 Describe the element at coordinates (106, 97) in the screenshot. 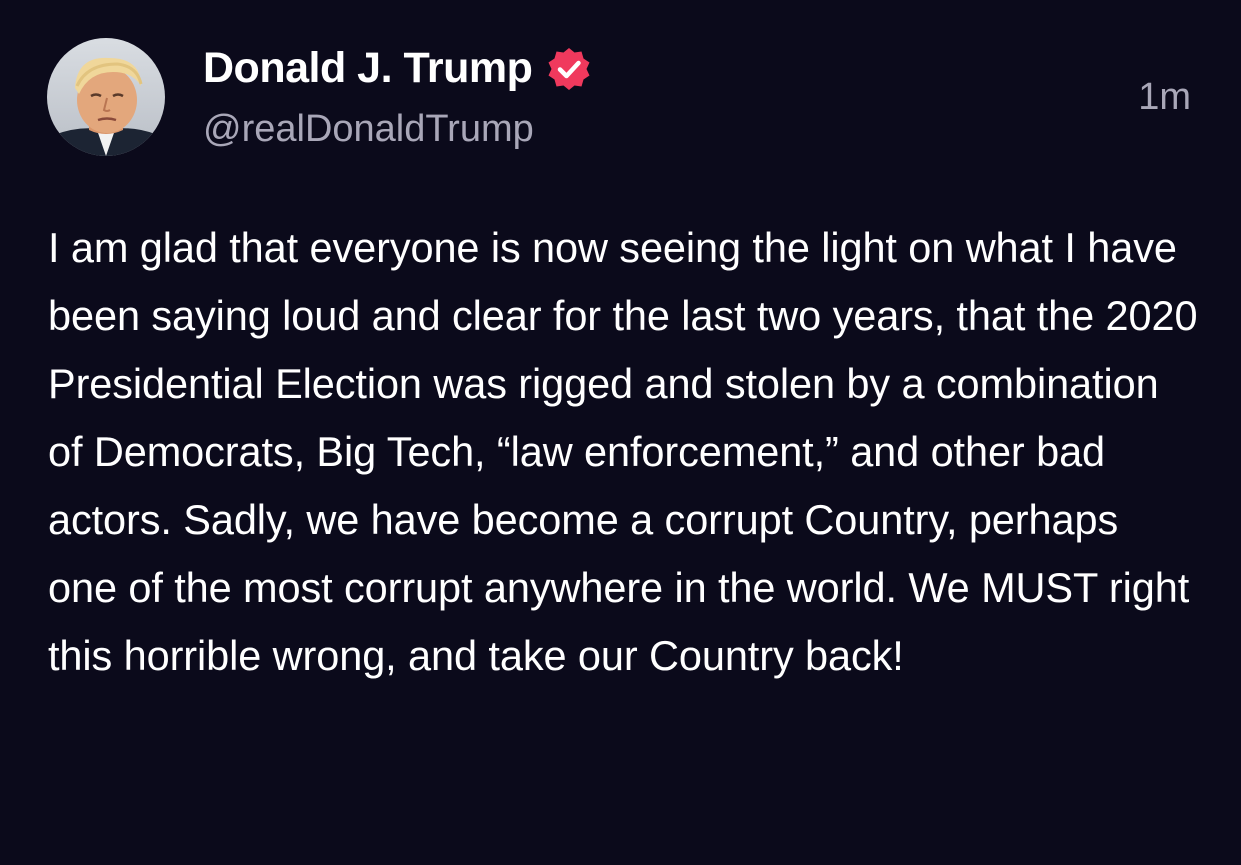

I see `avatar` at that location.